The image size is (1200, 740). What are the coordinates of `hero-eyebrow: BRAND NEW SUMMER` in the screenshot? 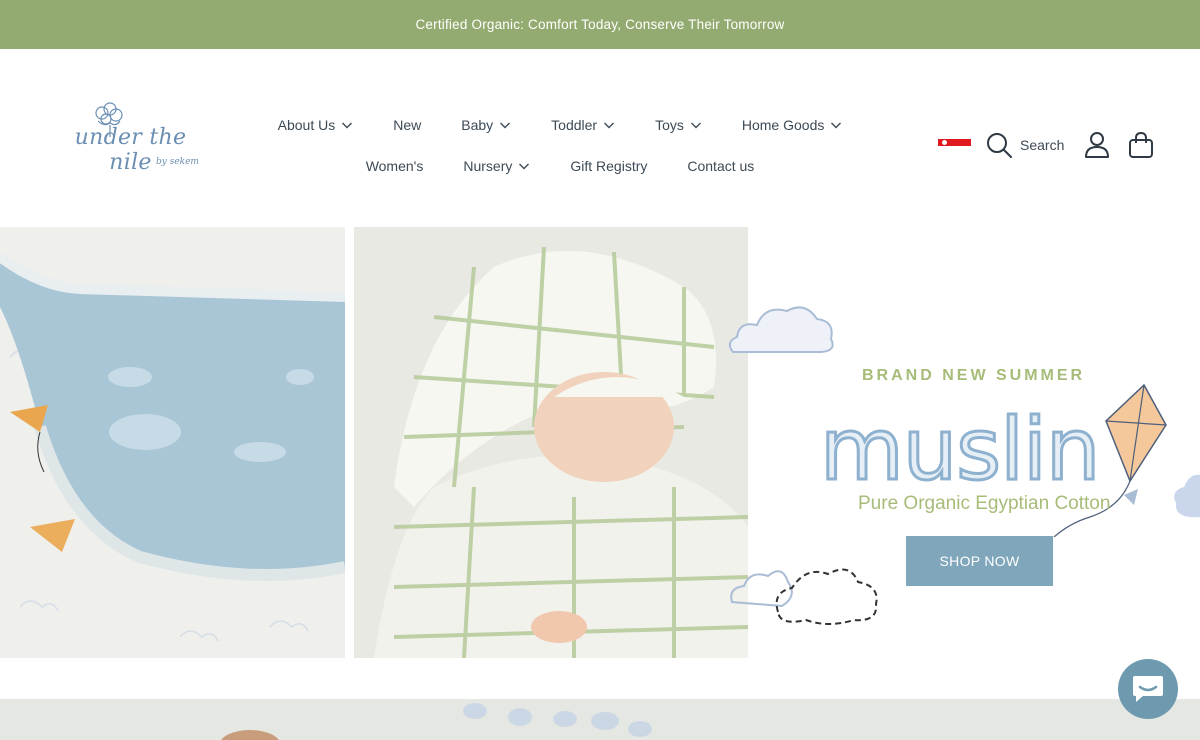 It's located at (974, 375).